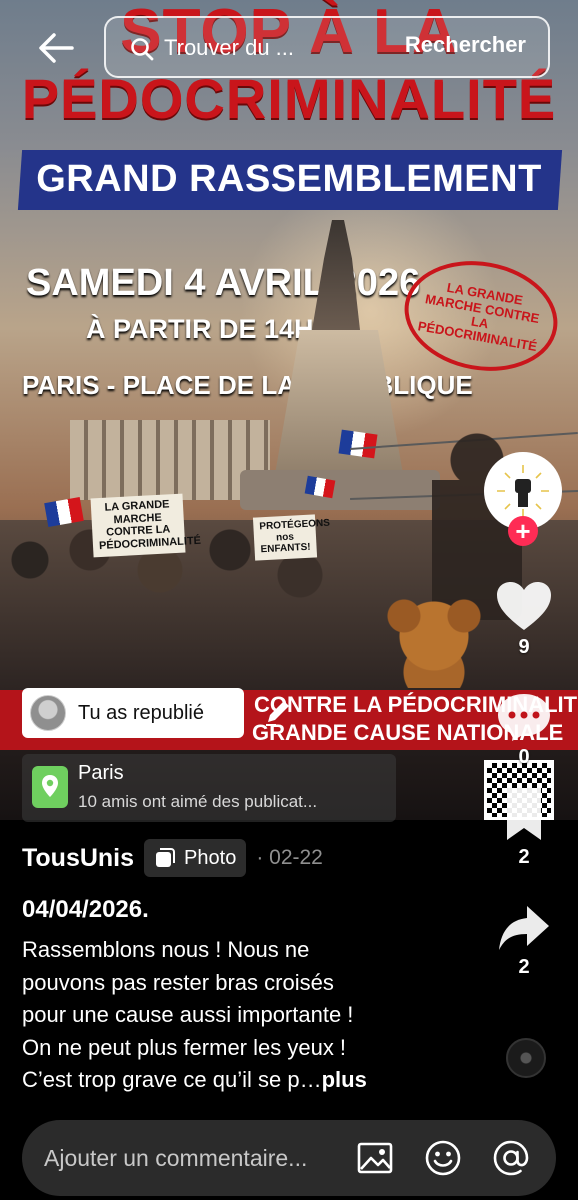  What do you see at coordinates (524, 928) in the screenshot?
I see `share-arrow-icon` at bounding box center [524, 928].